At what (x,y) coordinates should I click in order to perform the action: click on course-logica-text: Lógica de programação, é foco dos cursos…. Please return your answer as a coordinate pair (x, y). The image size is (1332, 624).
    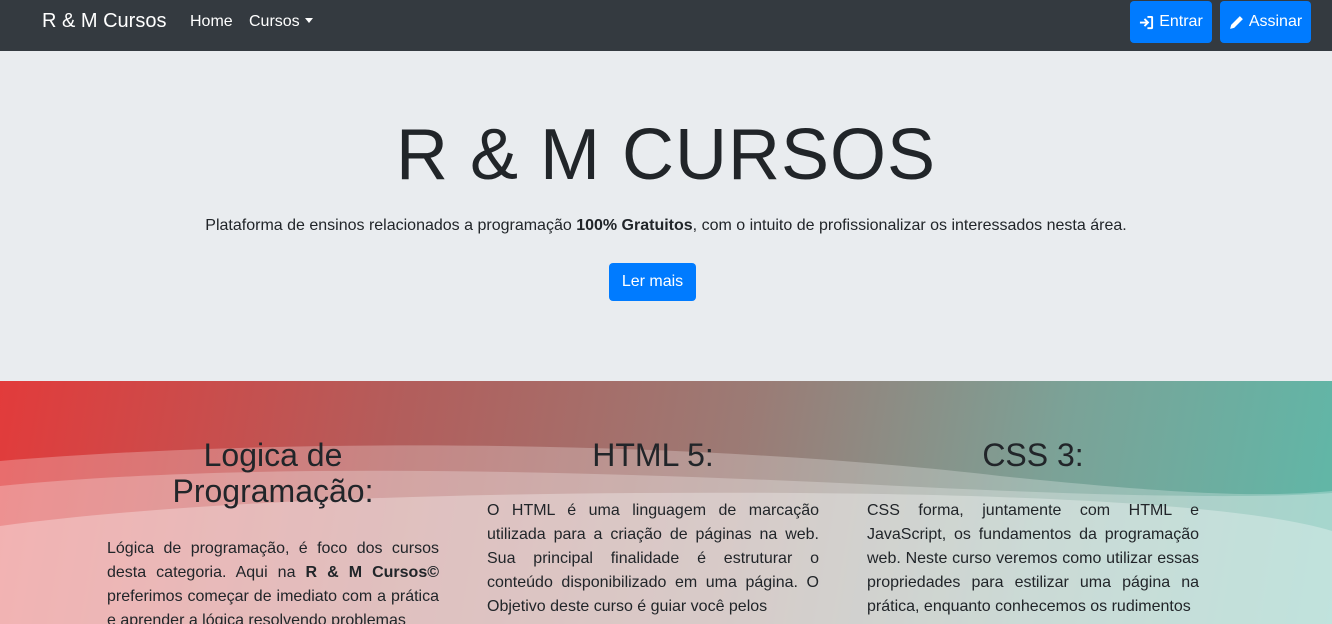
    Looking at the image, I should click on (273, 580).